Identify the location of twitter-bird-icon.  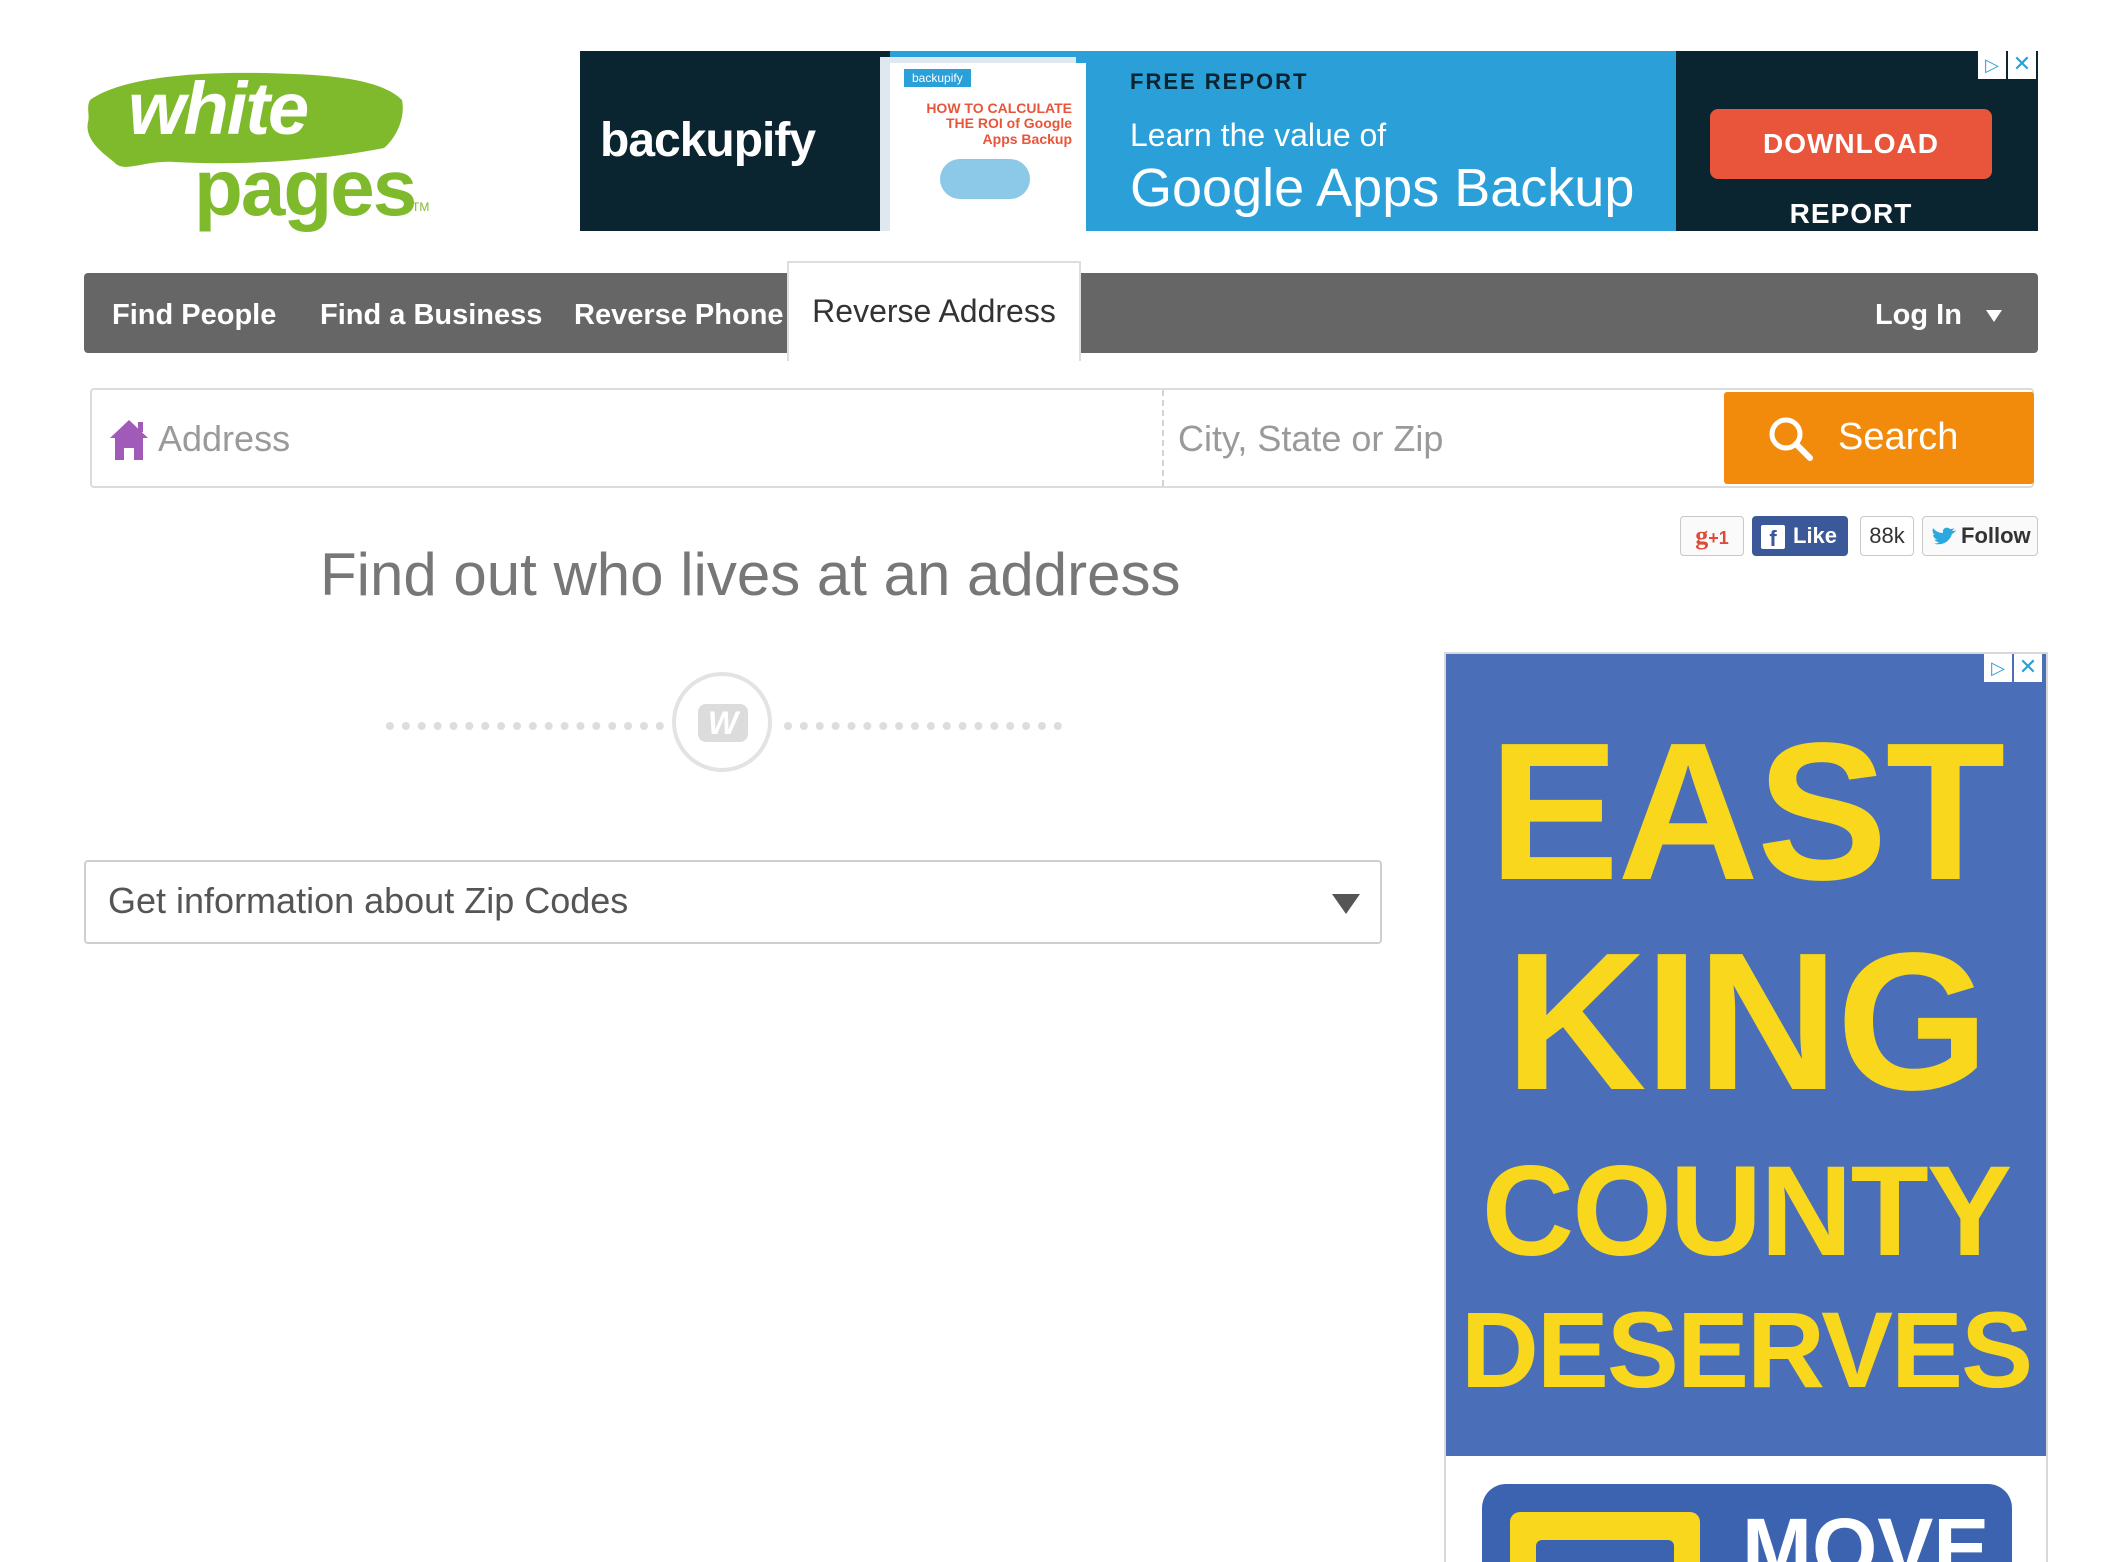
(1944, 536).